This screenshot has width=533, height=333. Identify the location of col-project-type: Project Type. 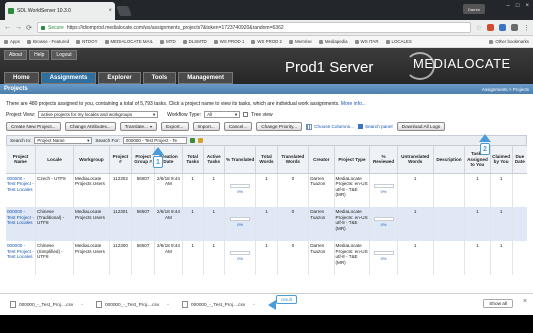
(352, 160).